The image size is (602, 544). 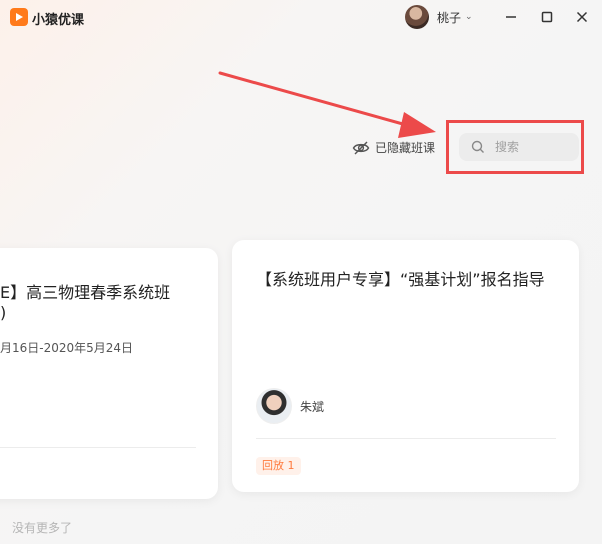 What do you see at coordinates (3, 312) in the screenshot?
I see `course-title-continued: )` at bounding box center [3, 312].